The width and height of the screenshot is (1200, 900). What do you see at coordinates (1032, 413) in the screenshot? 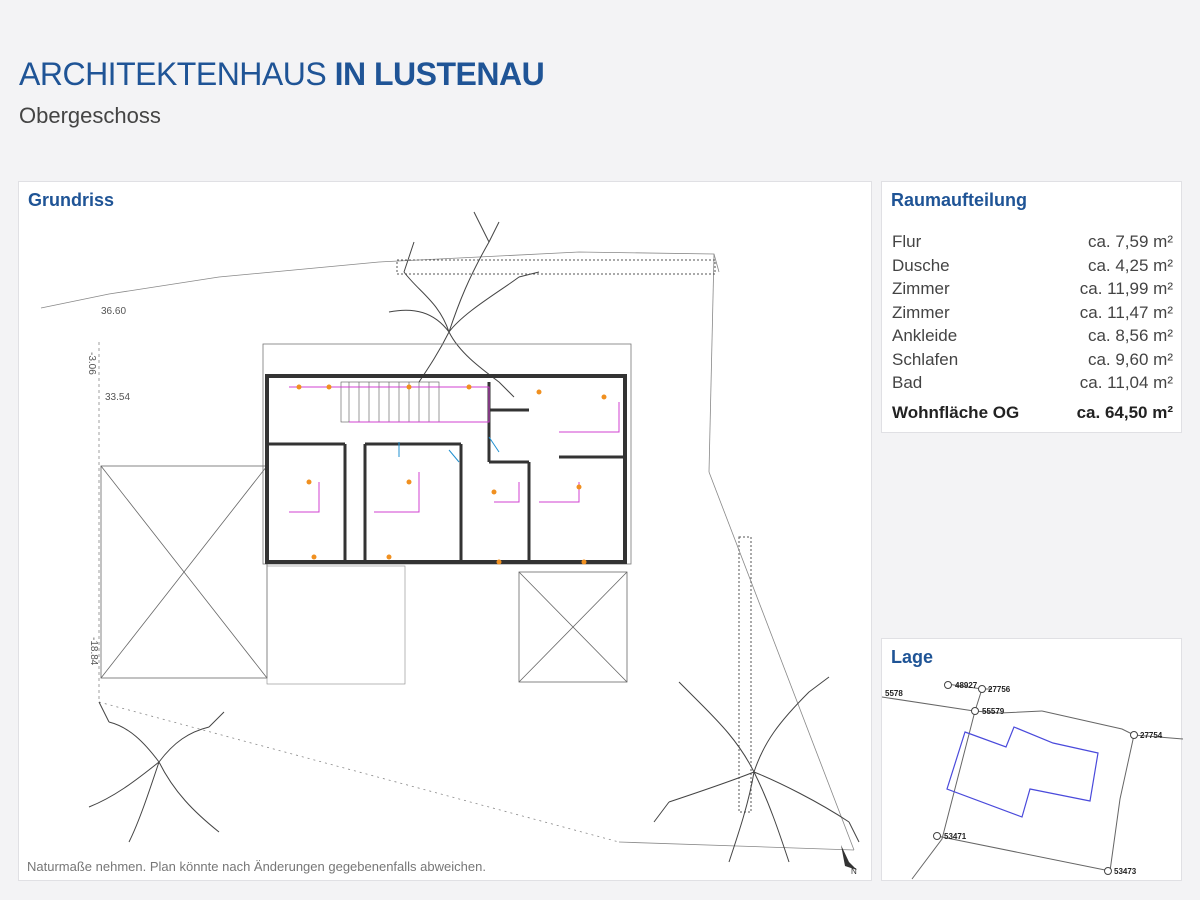
I see `total-living-area: Wohnfläche OG ca. 64,50 m²` at bounding box center [1032, 413].